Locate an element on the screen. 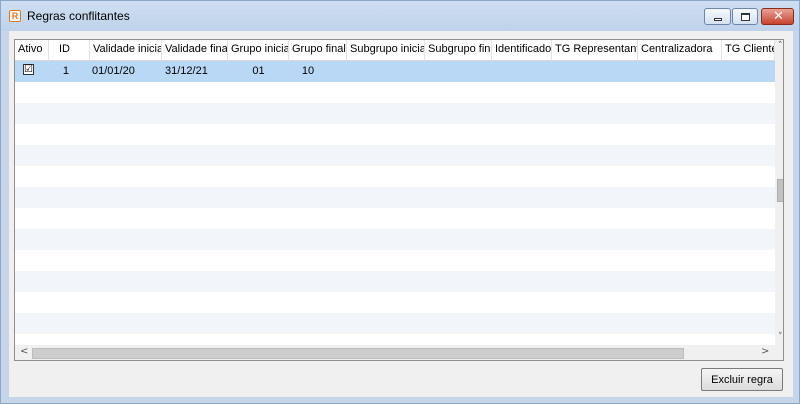  close-button: ✕ is located at coordinates (777, 16).